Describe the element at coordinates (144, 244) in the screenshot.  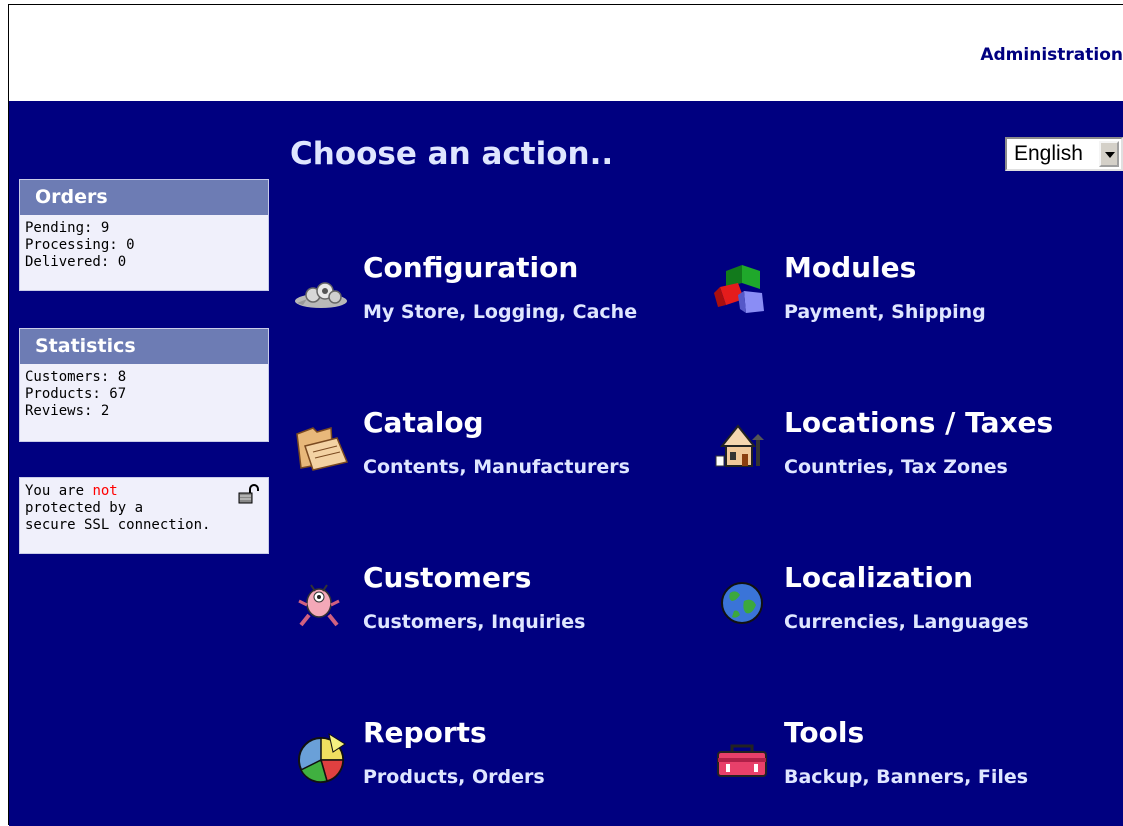
I see `orders-box-body: Pending: 9 Processing: 0 Delivered: 0` at that location.